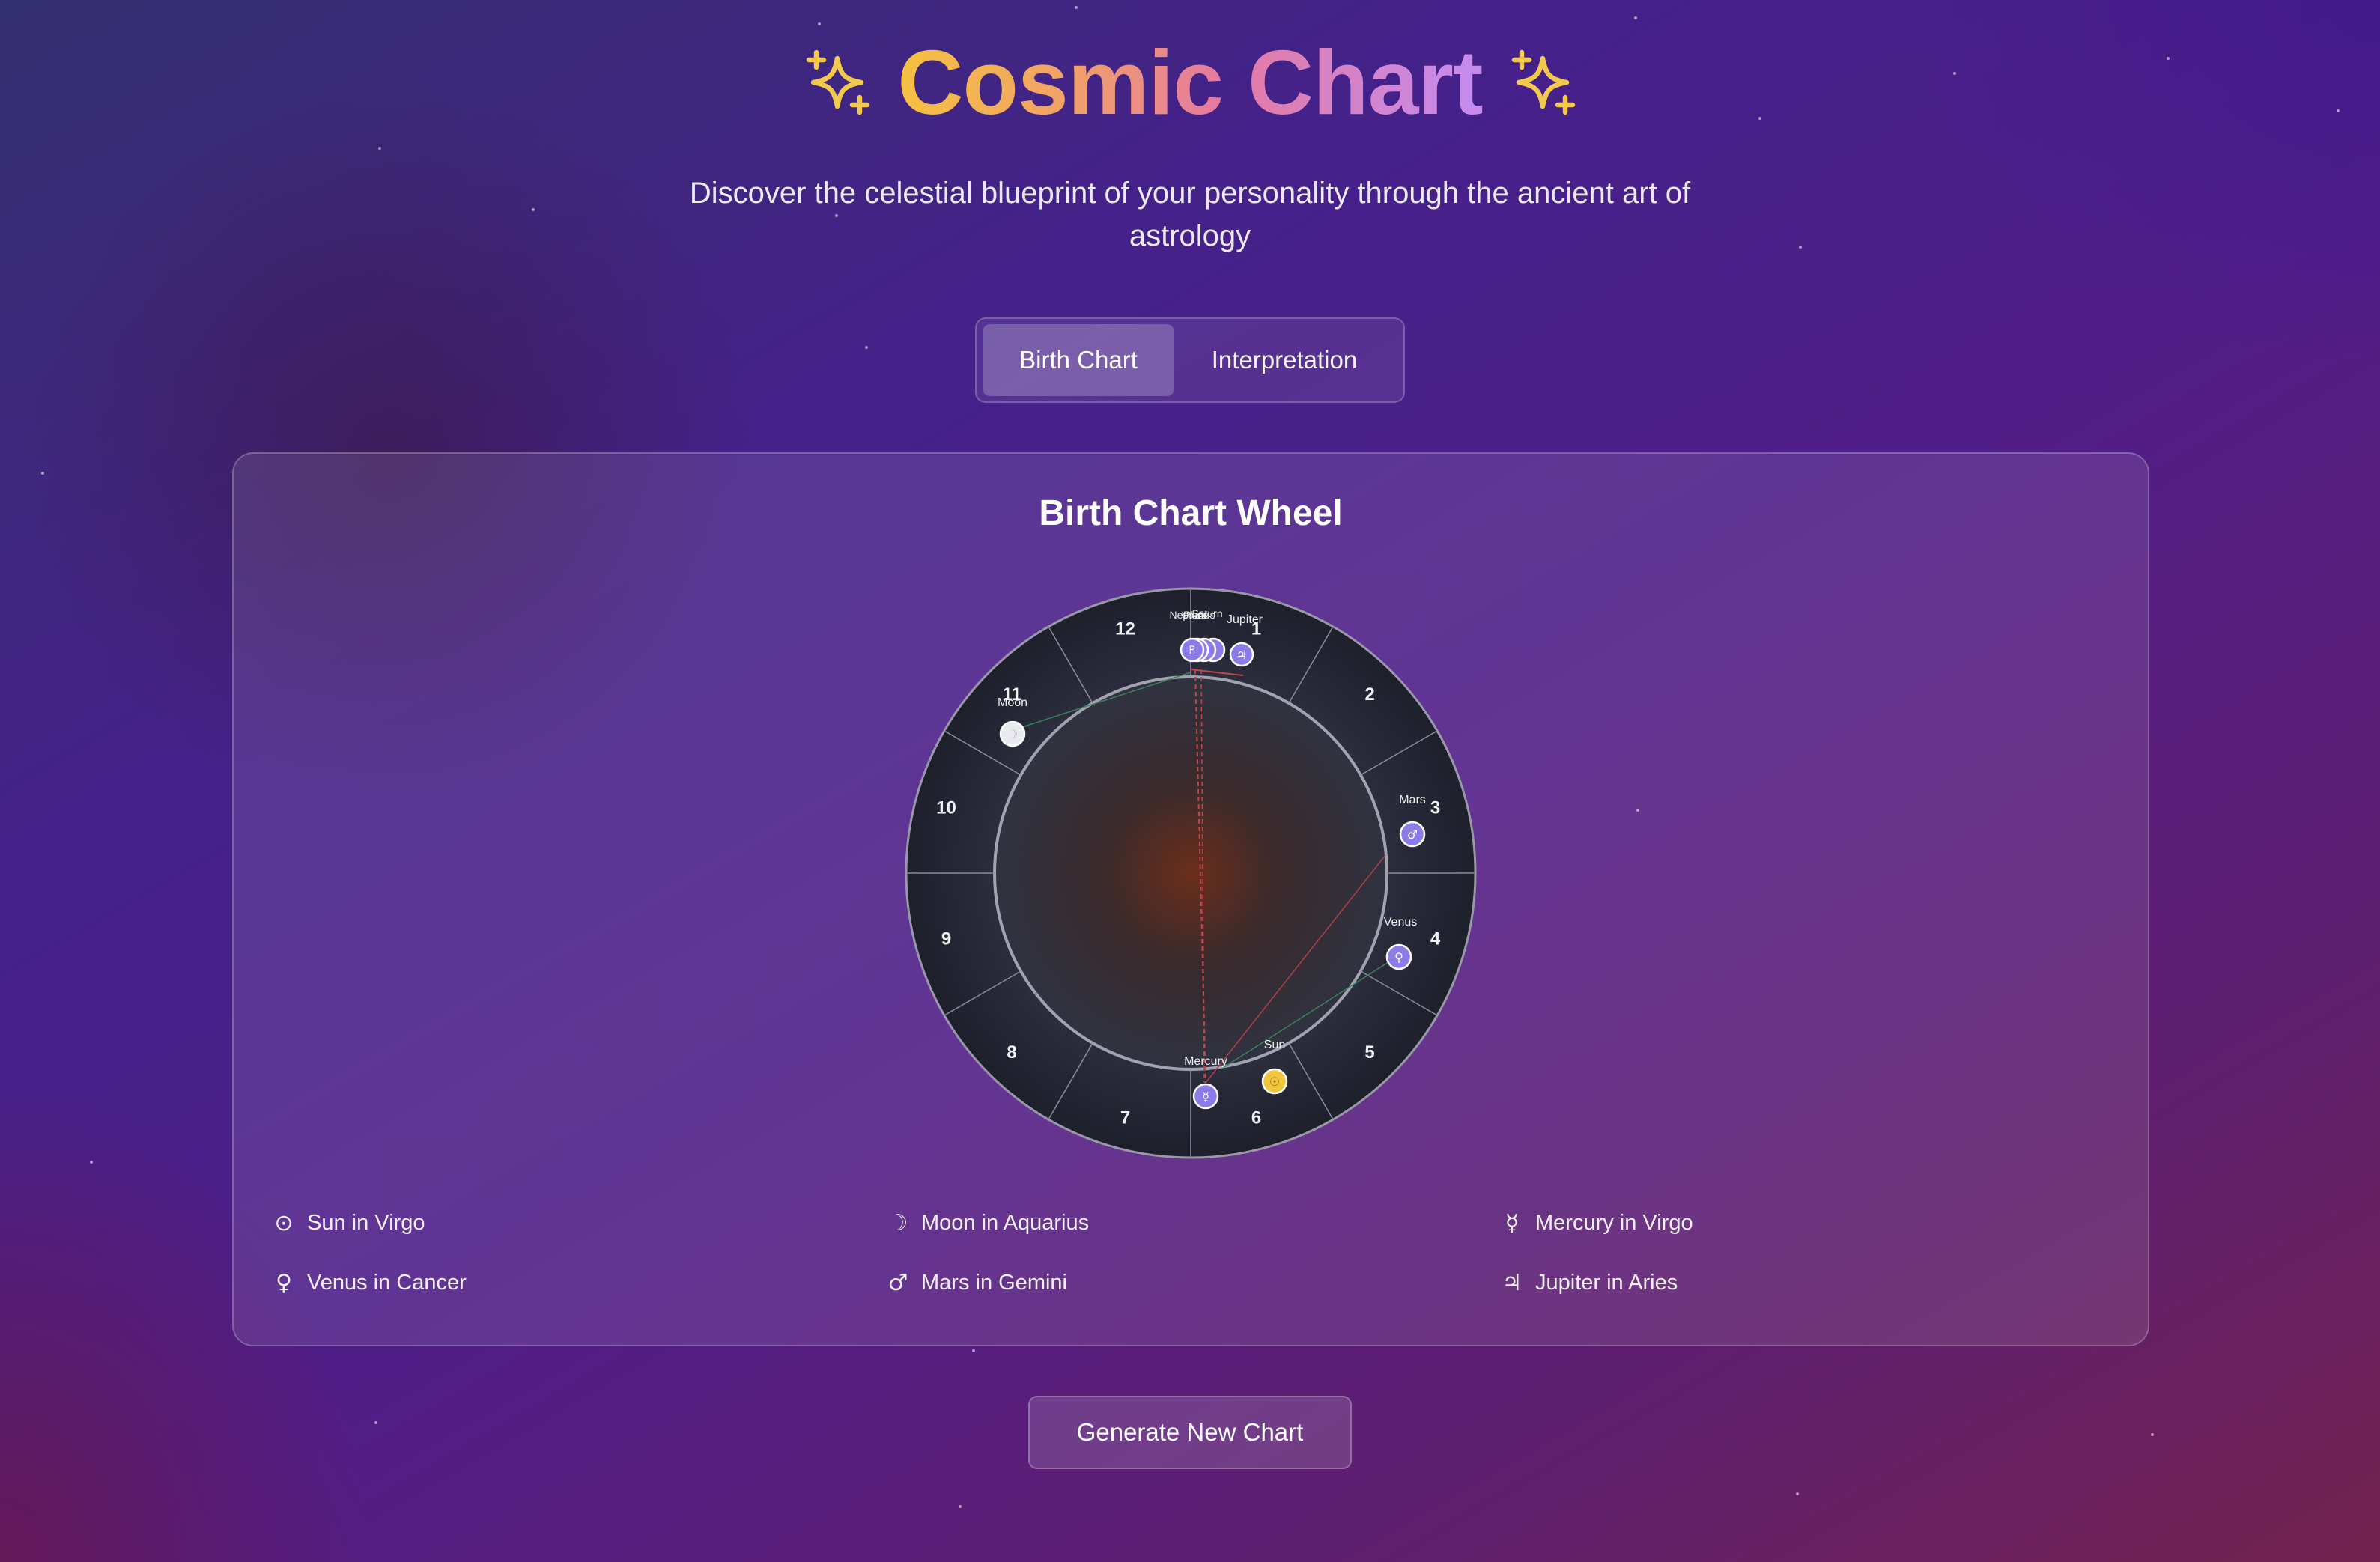 Image resolution: width=2380 pixels, height=1562 pixels. Describe the element at coordinates (1274, 1045) in the screenshot. I see `planet-label: Sun` at that location.